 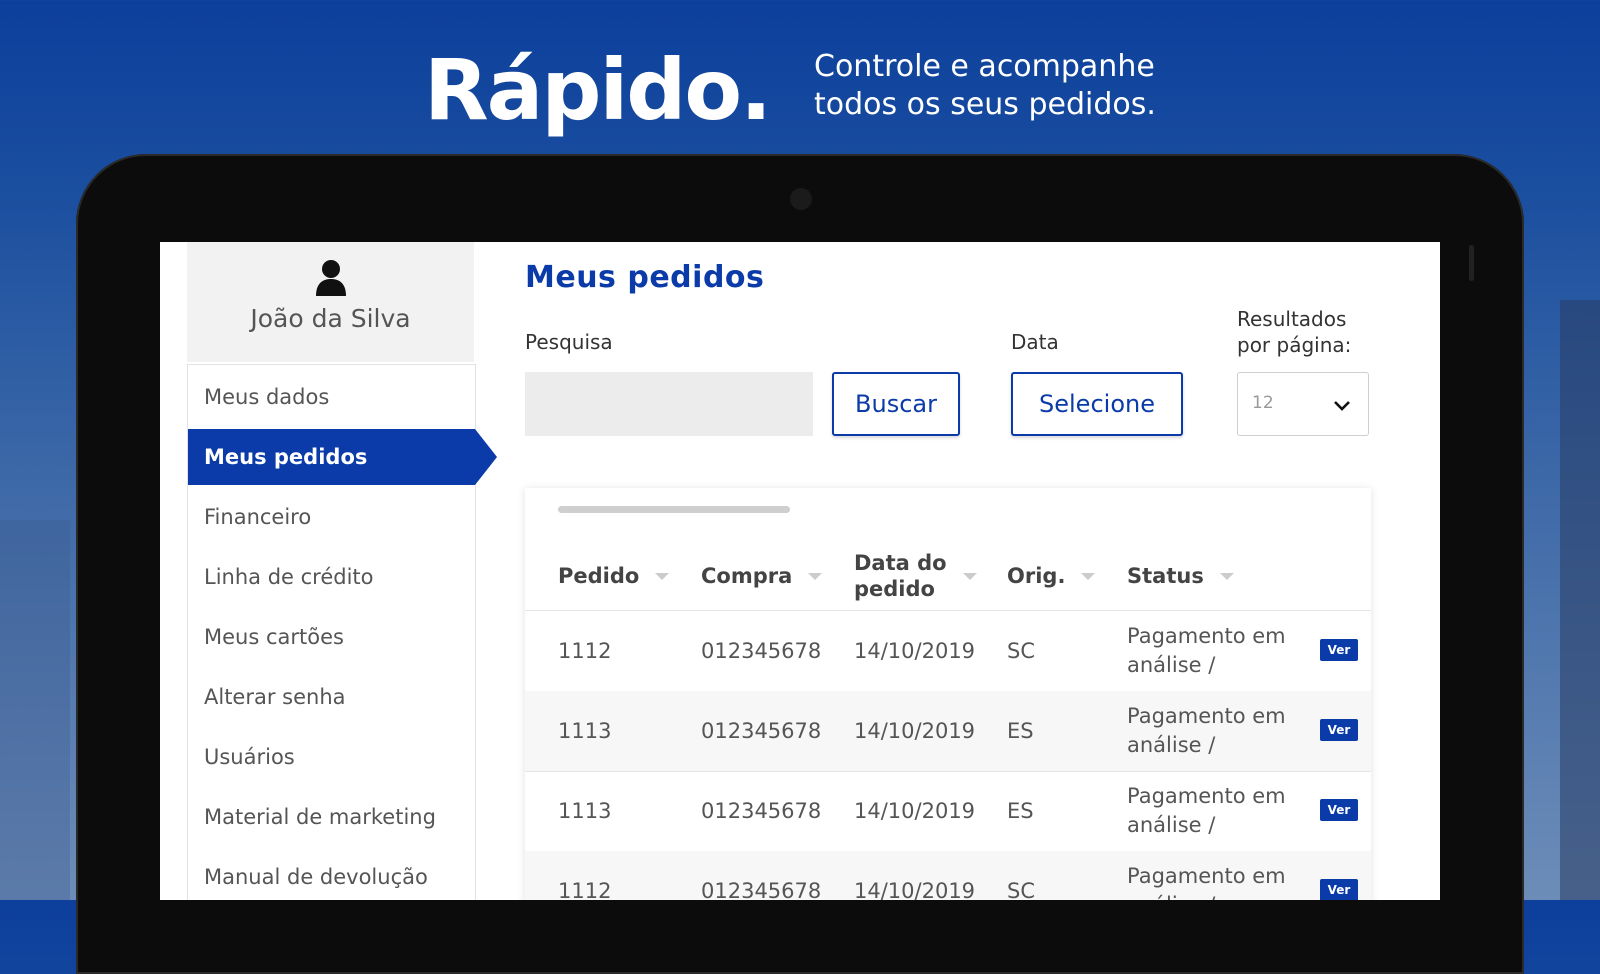 I want to click on hero-subtitle-line: Controle e acompanhe, so click(x=984, y=66).